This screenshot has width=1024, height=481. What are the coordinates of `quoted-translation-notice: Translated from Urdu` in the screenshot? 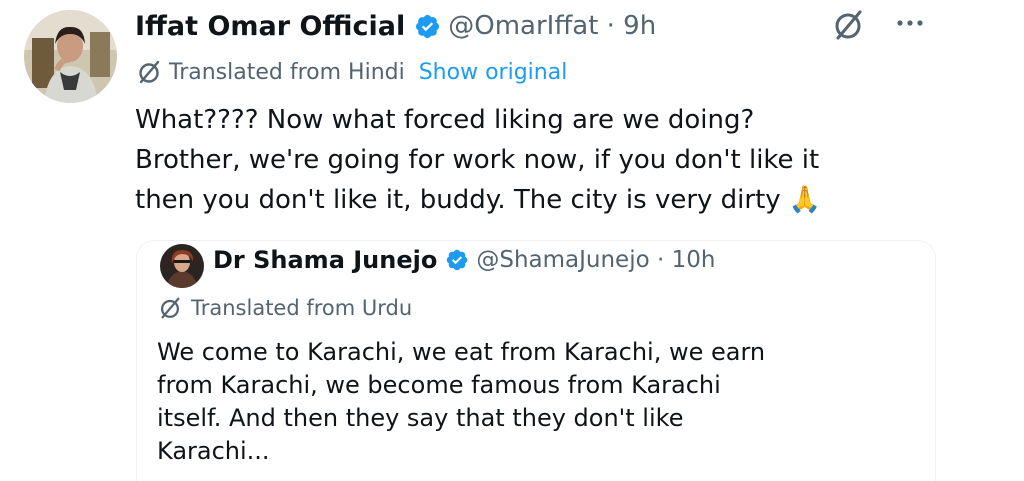 It's located at (284, 308).